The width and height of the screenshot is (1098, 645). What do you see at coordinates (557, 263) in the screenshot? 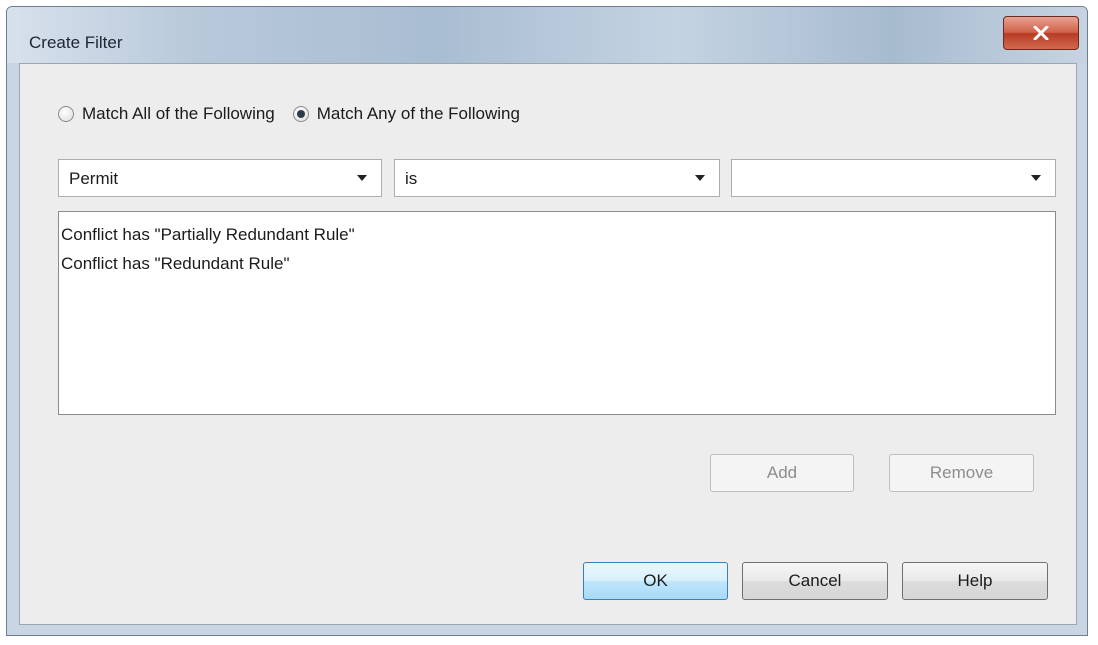
I see `list-item: Conflict has "Redundant Rule"` at bounding box center [557, 263].